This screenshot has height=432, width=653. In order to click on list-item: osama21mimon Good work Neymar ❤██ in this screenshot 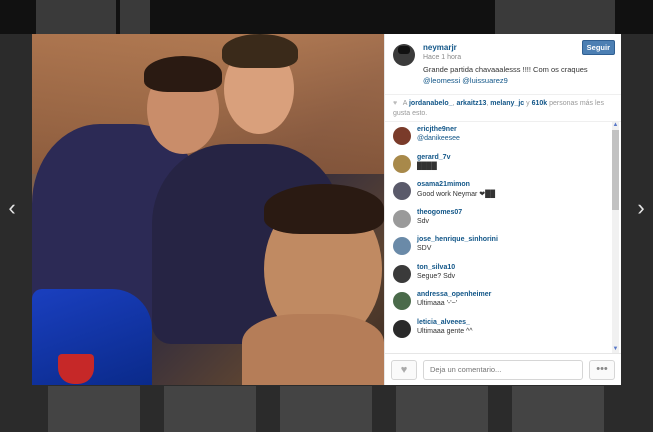, I will do `click(501, 193)`.